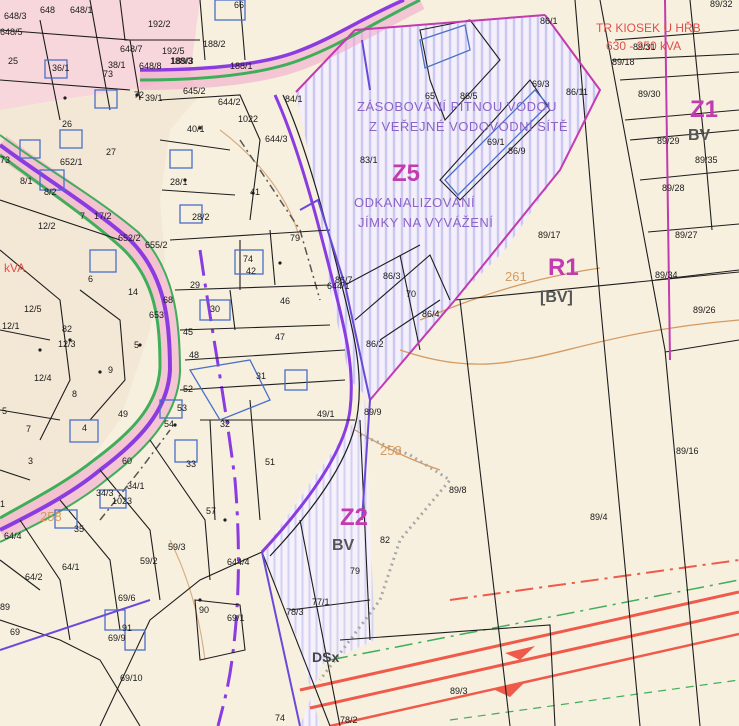 The height and width of the screenshot is (726, 739). Describe the element at coordinates (157, 315) in the screenshot. I see `parcel-number: 653` at that location.